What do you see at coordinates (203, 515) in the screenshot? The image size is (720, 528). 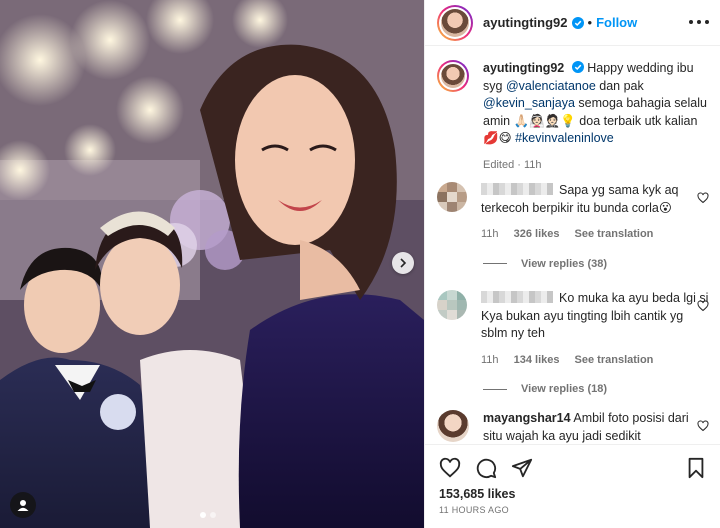 I see `carousel-dot-active` at bounding box center [203, 515].